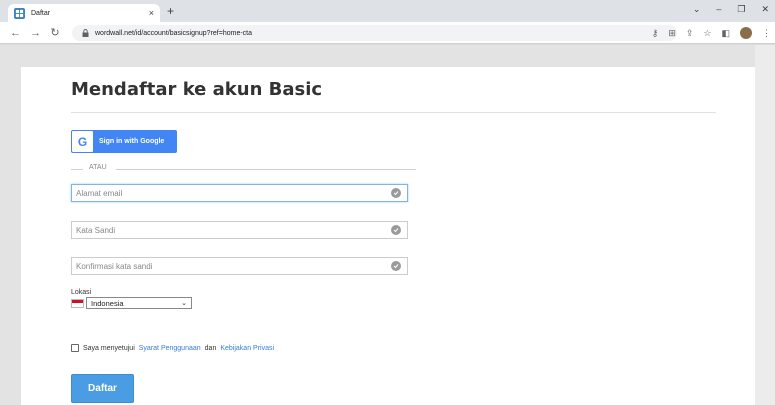  I want to click on or-line-right, so click(266, 169).